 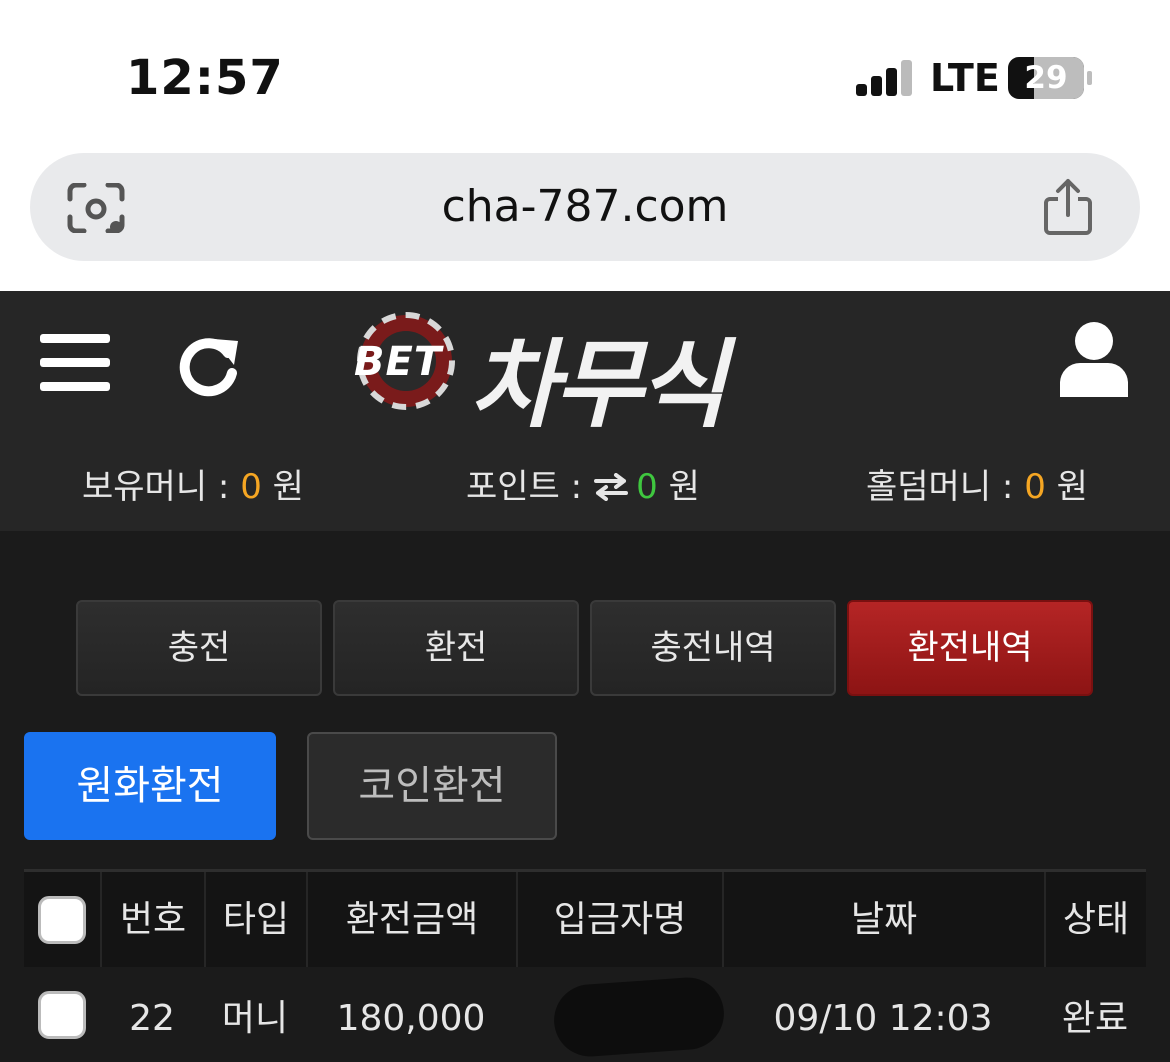 I want to click on select-all-checkbox, so click(x=62, y=920).